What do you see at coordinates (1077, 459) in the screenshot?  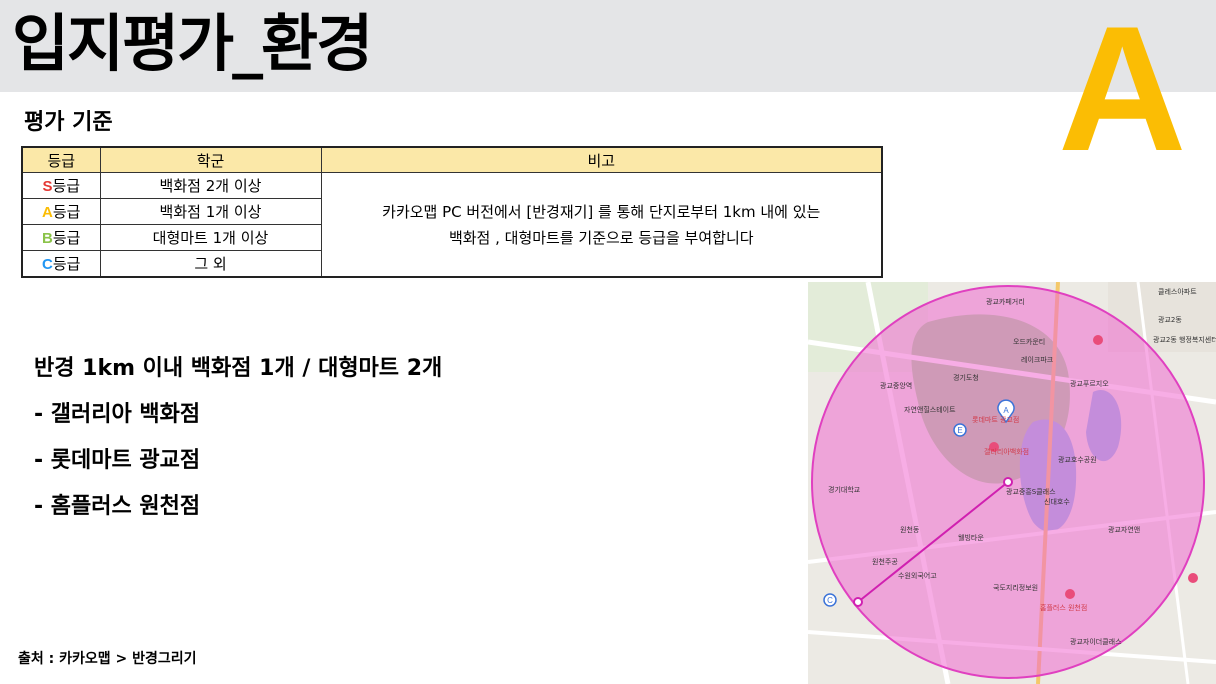 I see `map-label: 광교호수공원` at bounding box center [1077, 459].